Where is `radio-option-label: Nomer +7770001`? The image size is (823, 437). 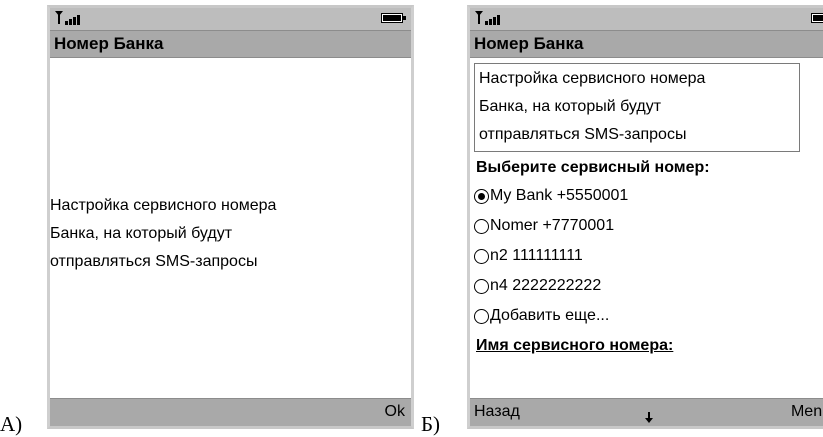
radio-option-label: Nomer +7770001 is located at coordinates (552, 225).